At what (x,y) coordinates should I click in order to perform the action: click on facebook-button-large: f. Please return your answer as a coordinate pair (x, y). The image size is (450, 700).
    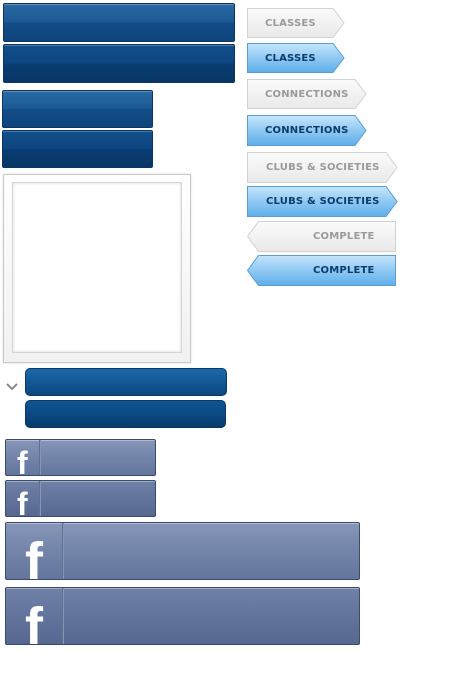
    Looking at the image, I should click on (182, 551).